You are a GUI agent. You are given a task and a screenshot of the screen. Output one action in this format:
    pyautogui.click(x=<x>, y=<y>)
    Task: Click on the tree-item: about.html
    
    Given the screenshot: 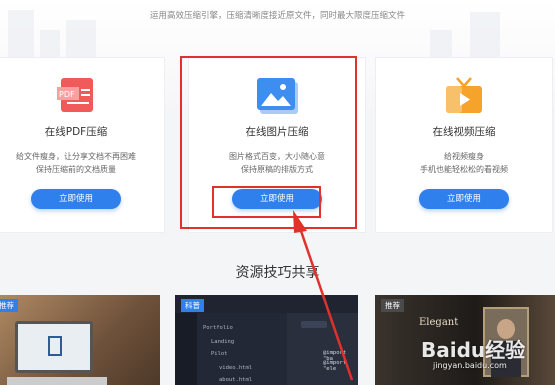 What is the action you would take?
    pyautogui.click(x=236, y=380)
    